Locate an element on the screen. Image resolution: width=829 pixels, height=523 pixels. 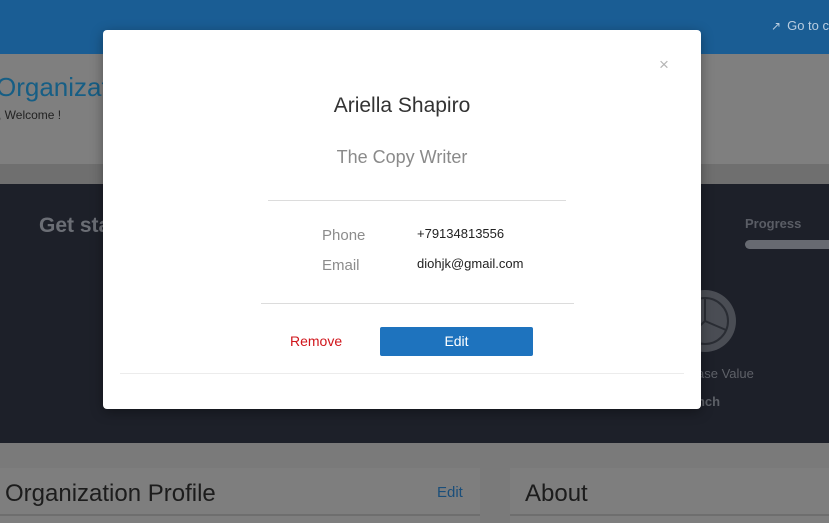
about-title: About is located at coordinates (556, 493).